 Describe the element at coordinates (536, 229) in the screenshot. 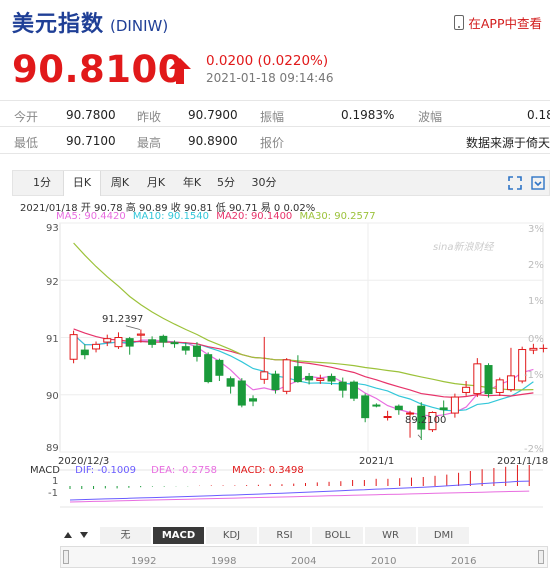

I see `pct-label: 3%` at that location.